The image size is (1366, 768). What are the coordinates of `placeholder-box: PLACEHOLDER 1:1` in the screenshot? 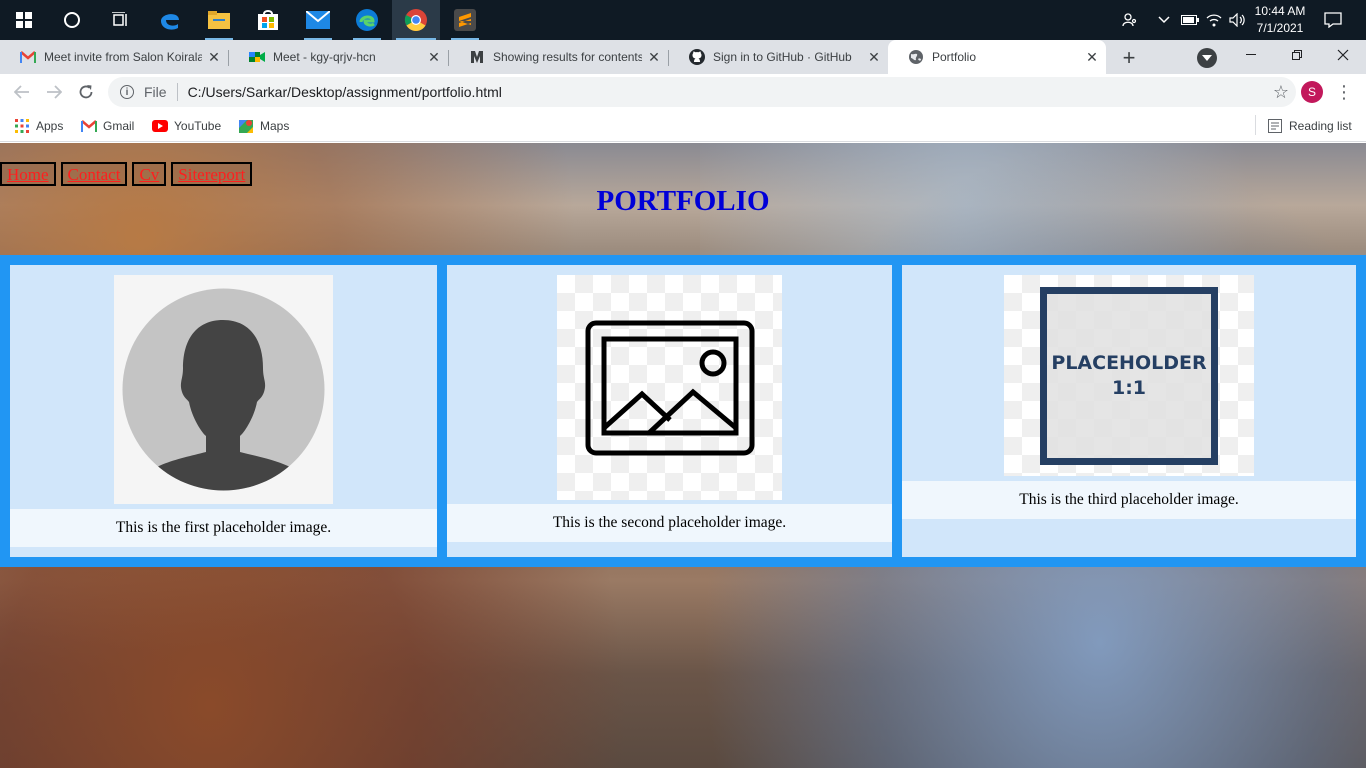 It's located at (1129, 375).